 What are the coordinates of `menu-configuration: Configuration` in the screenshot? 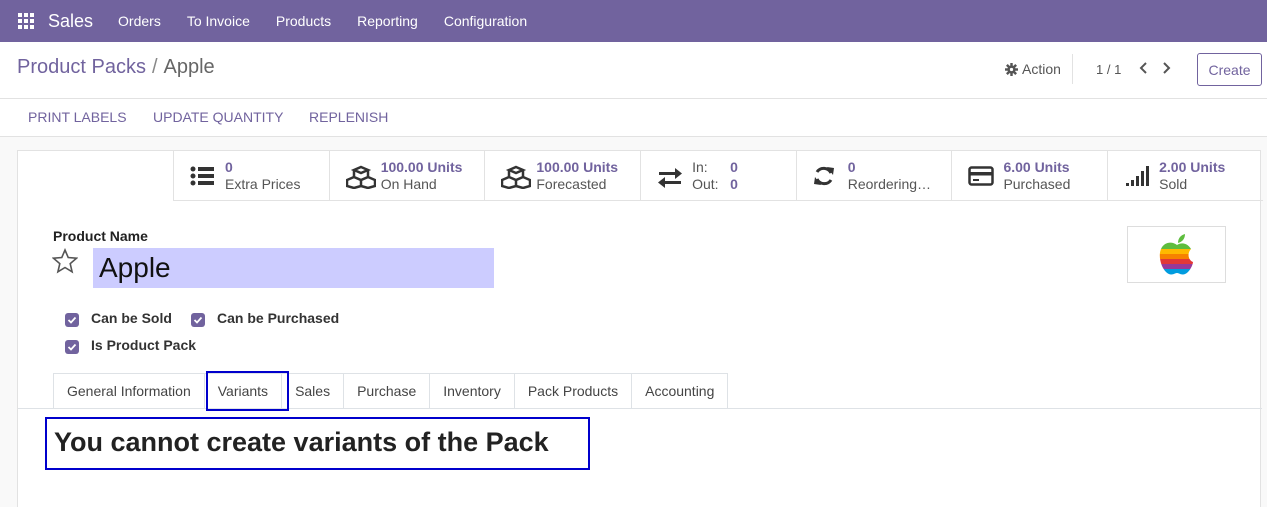 It's located at (485, 21).